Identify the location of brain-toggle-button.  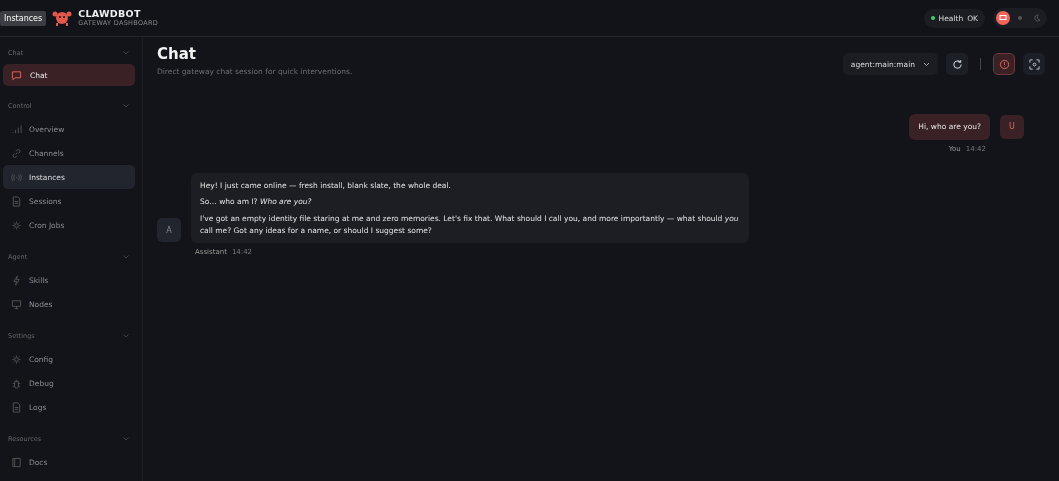
(1004, 64).